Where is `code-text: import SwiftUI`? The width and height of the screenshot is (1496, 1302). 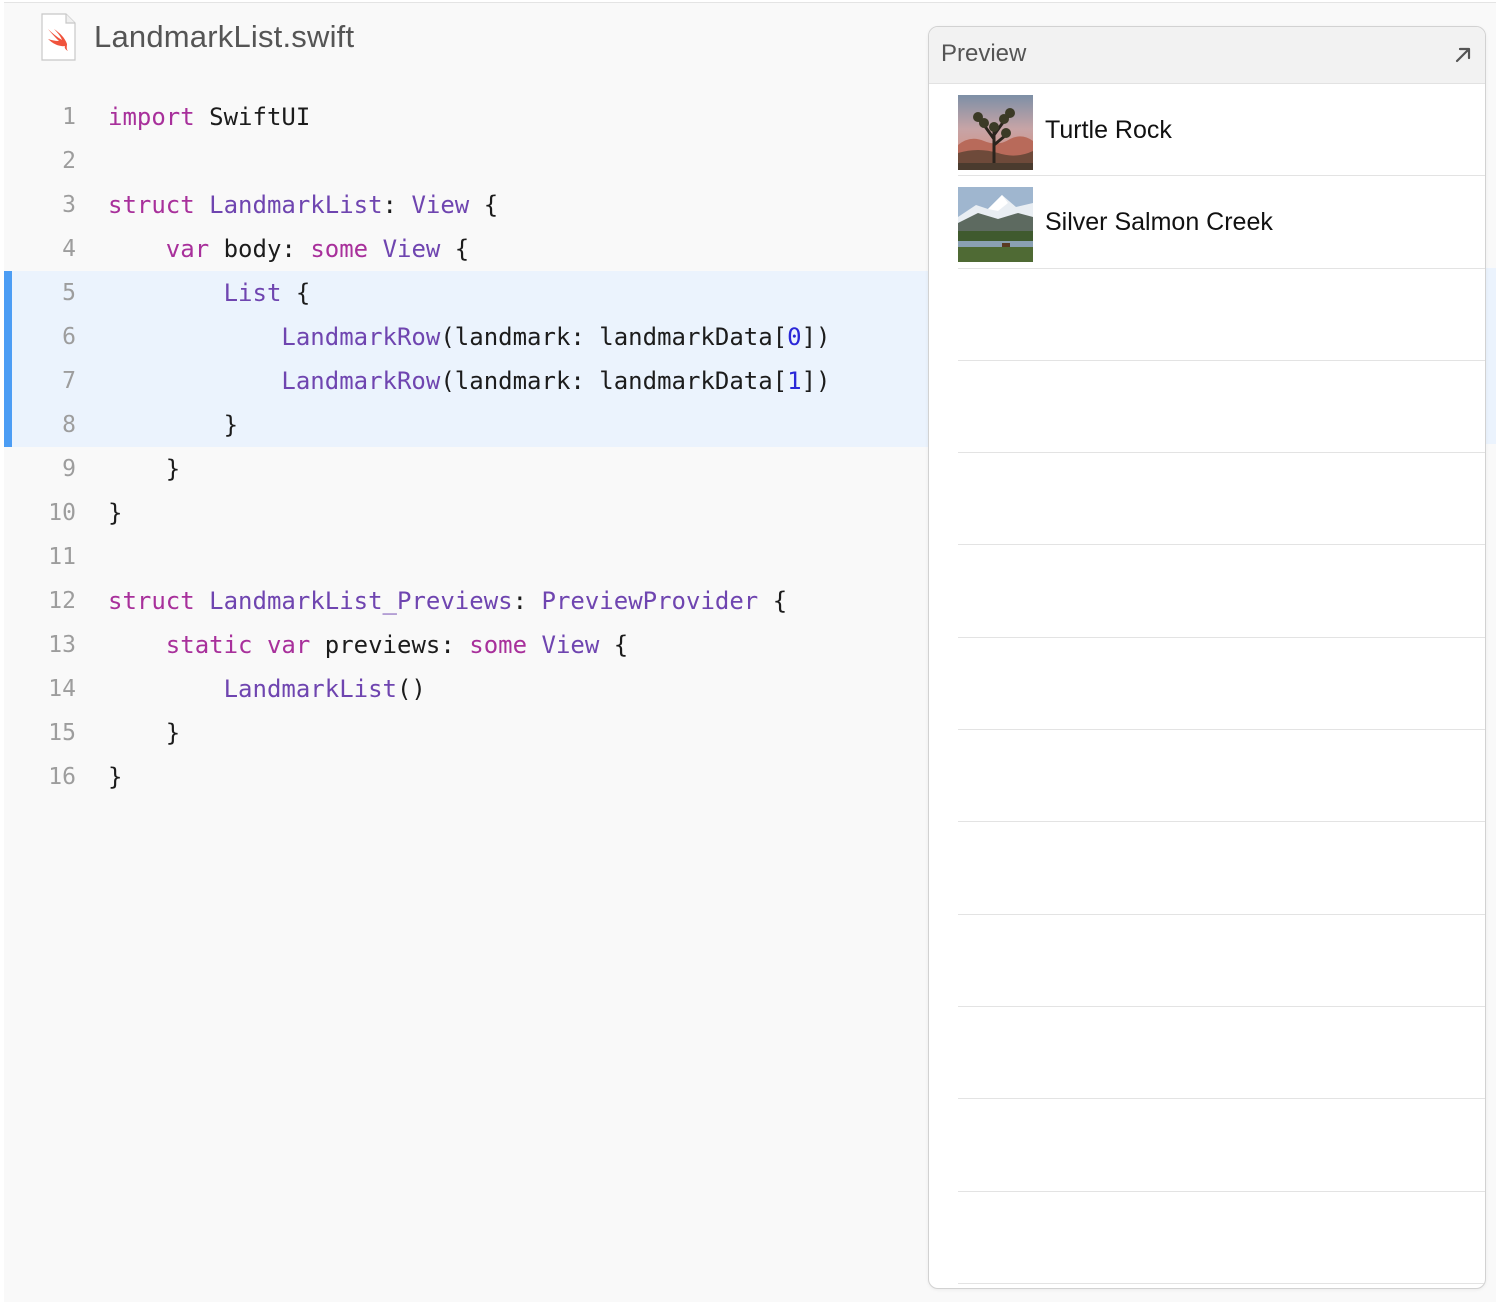
code-text: import SwiftUI is located at coordinates (209, 117).